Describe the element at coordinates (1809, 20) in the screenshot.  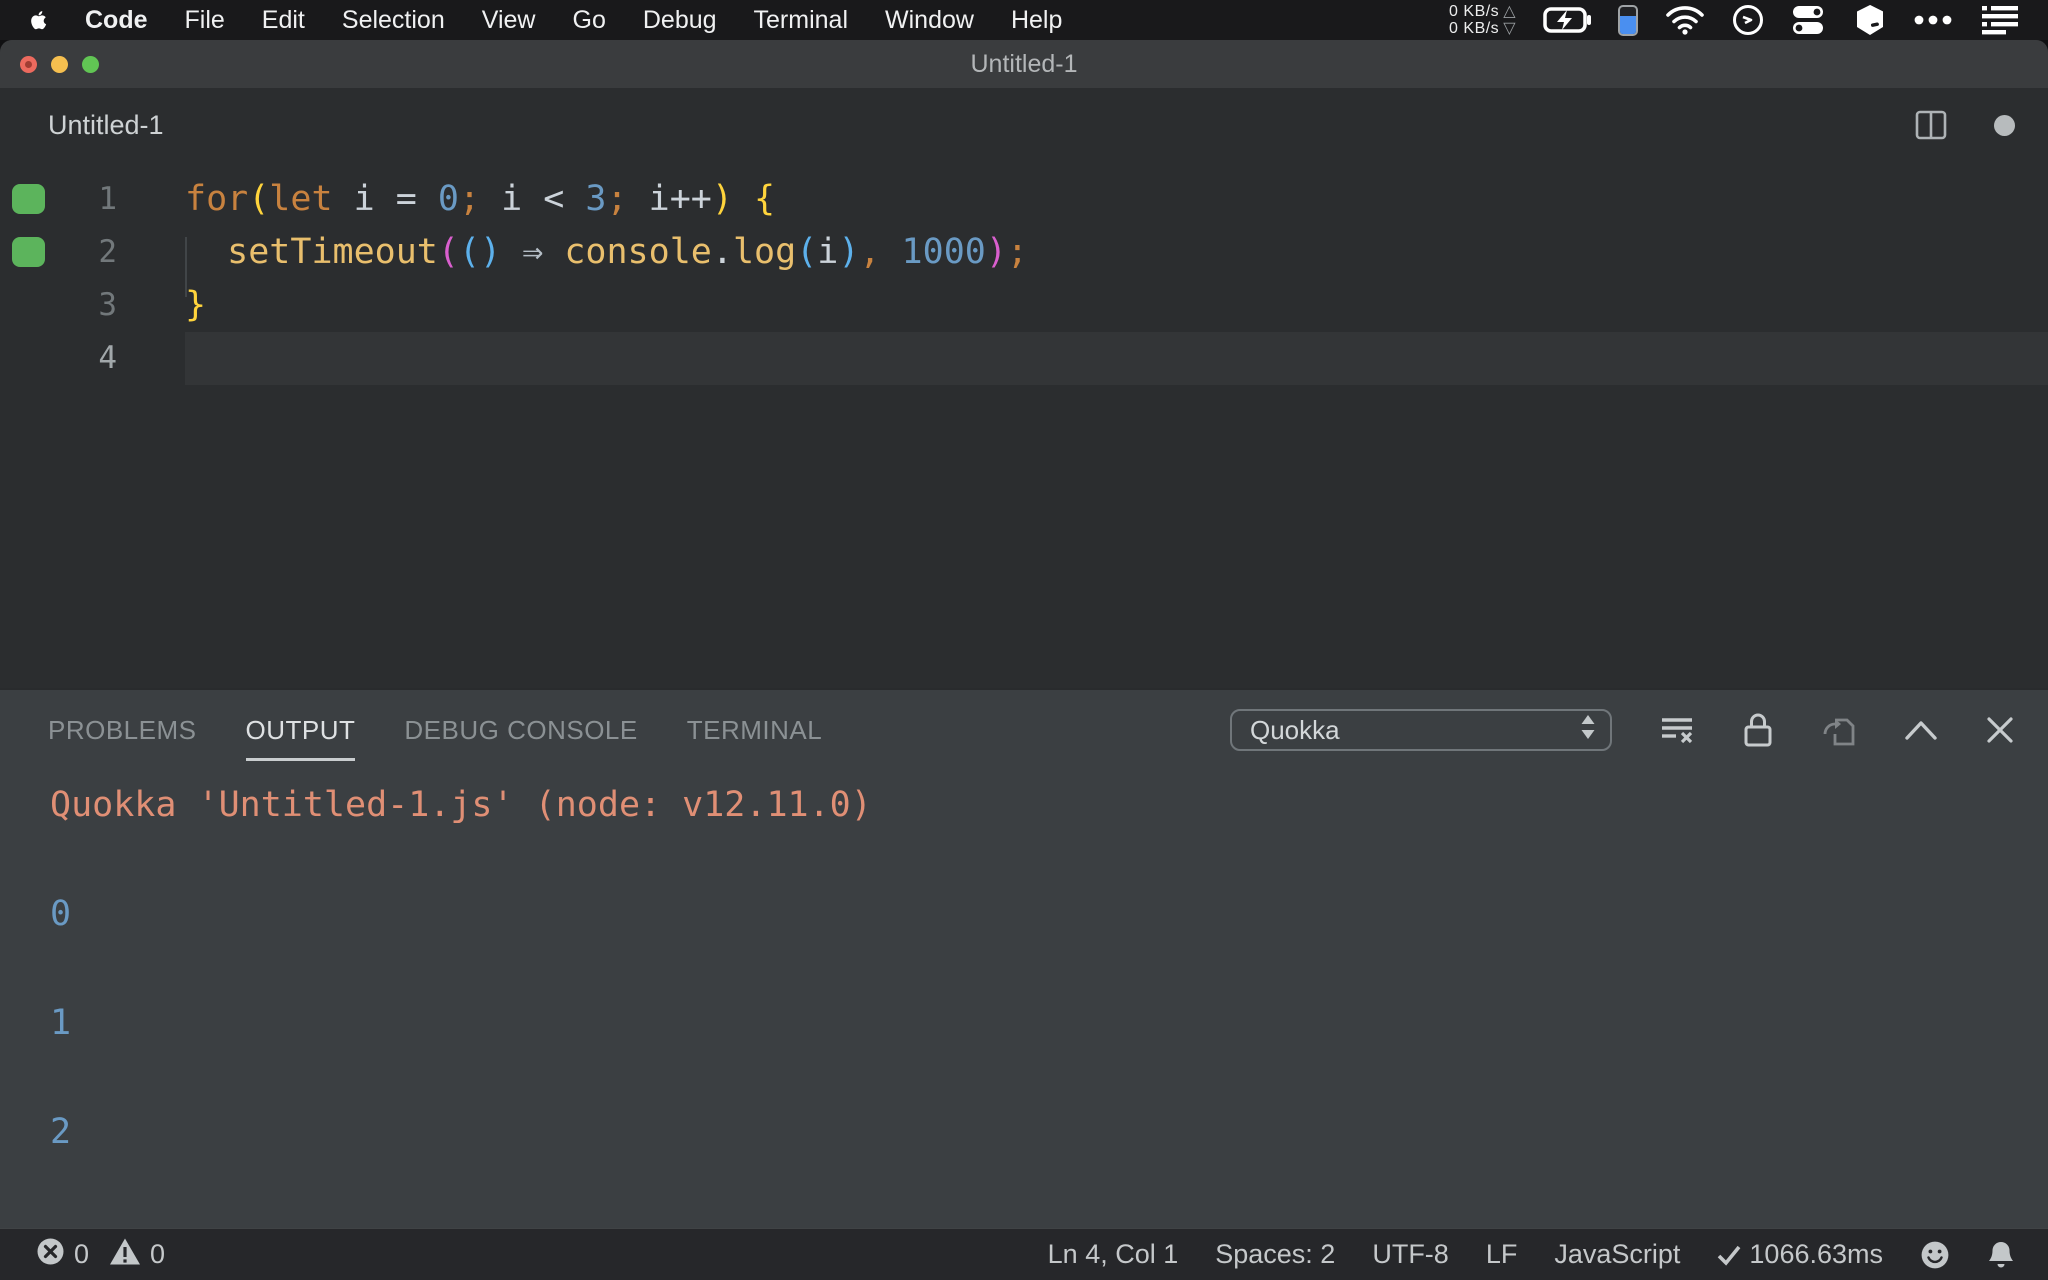
I see `toggles-icon` at that location.